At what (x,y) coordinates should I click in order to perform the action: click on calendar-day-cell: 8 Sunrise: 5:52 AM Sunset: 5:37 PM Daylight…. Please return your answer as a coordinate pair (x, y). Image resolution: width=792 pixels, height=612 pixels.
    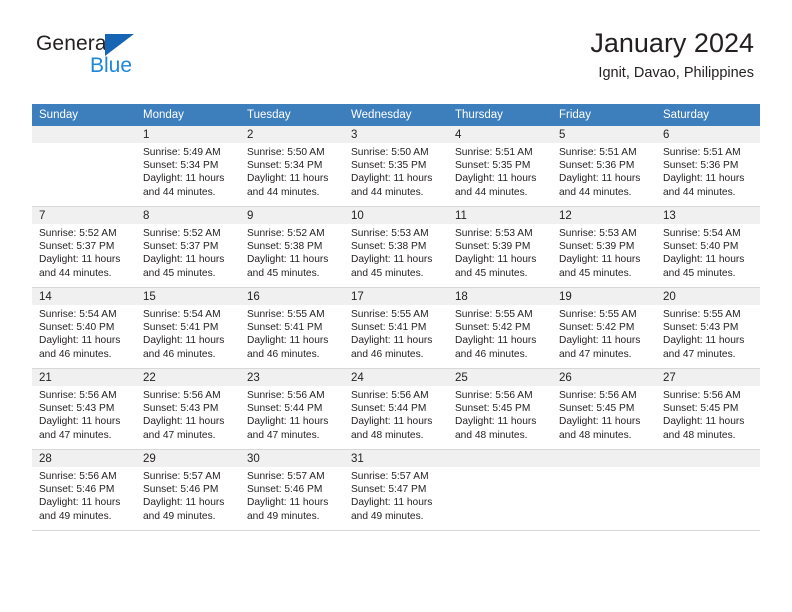
    Looking at the image, I should click on (188, 247).